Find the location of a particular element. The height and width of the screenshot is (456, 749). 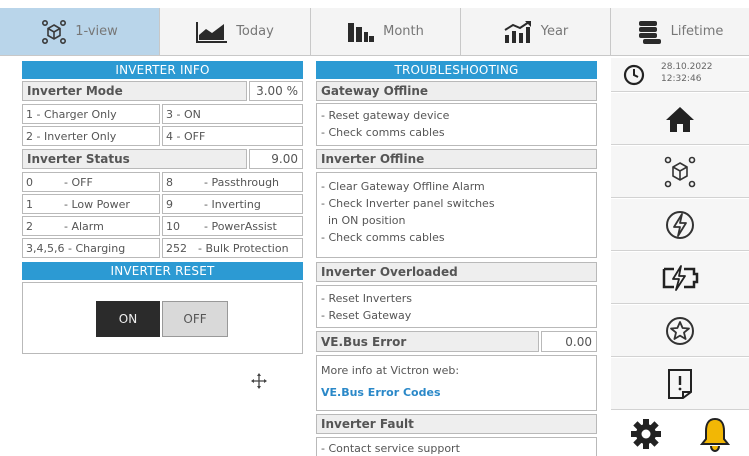

battery-button is located at coordinates (680, 278).